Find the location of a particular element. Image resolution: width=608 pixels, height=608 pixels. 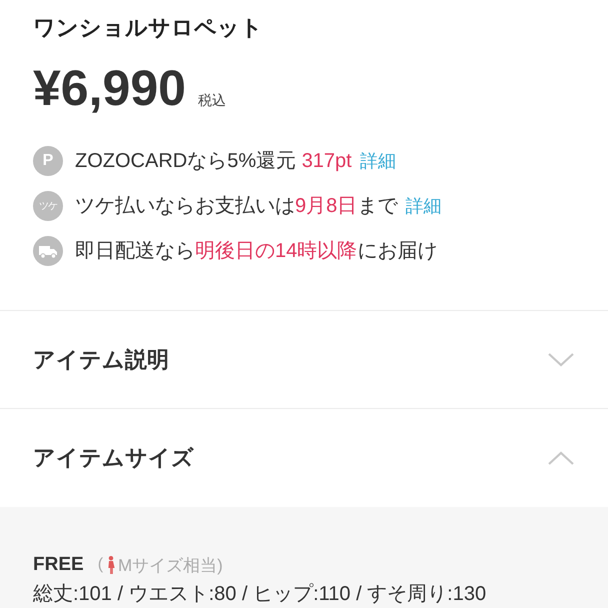

benefit-text: ZOZOCARDなら5%還元 317pt is located at coordinates (213, 161).